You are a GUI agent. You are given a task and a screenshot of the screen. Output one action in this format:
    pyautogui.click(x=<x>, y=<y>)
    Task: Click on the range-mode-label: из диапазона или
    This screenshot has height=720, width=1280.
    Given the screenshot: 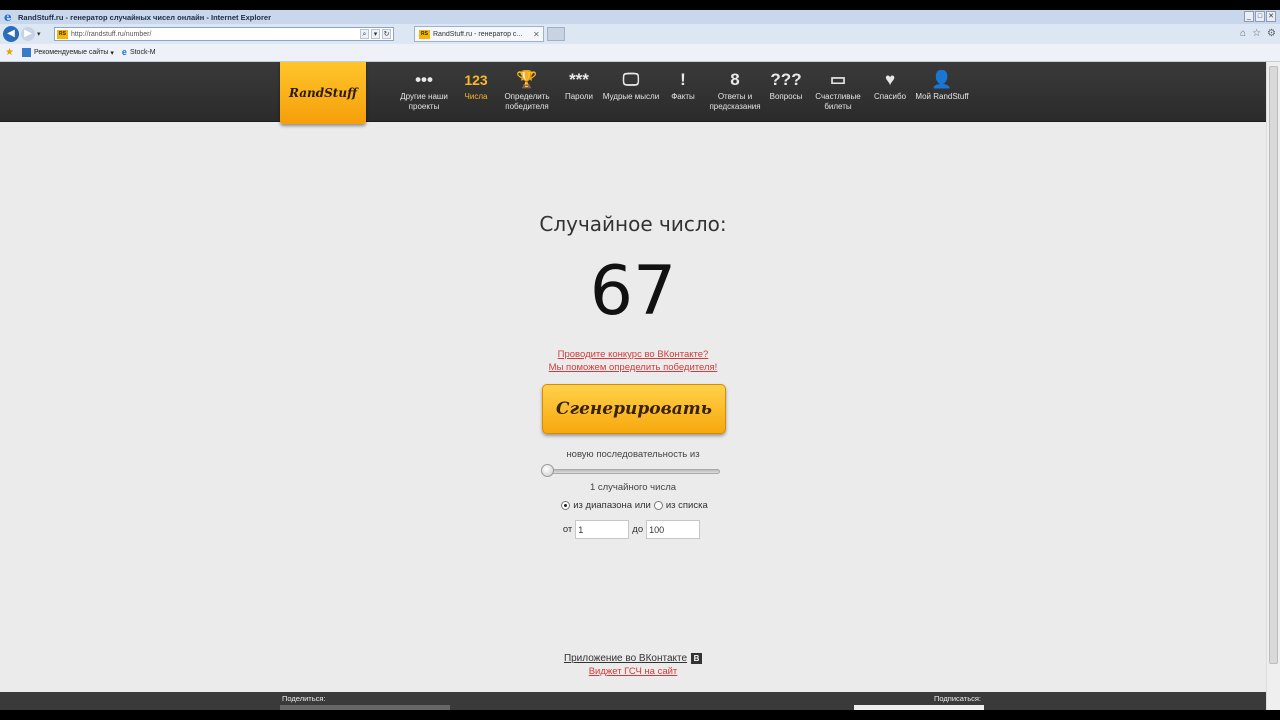 What is the action you would take?
    pyautogui.click(x=612, y=505)
    